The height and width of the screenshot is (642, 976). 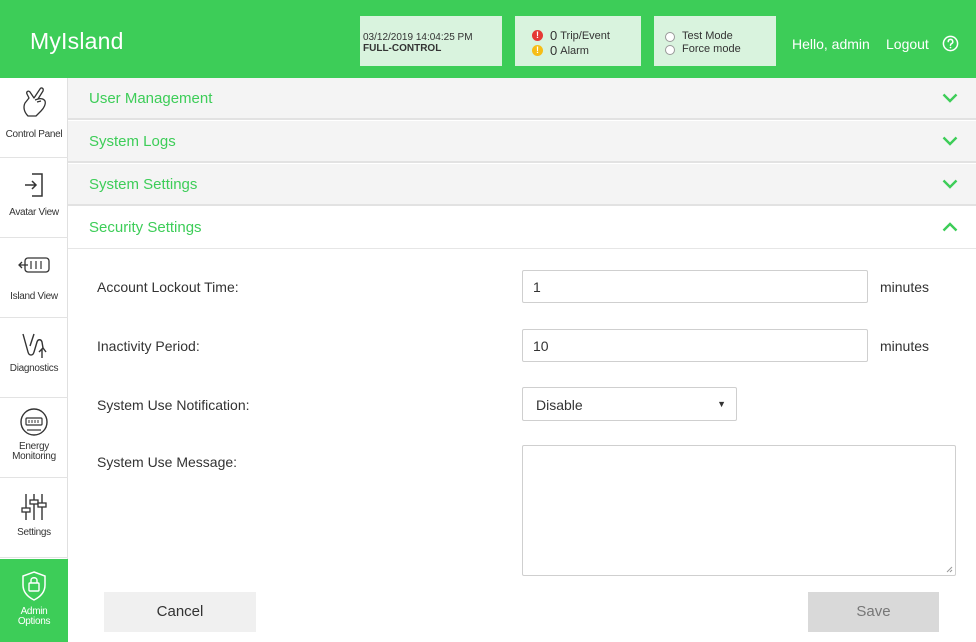 What do you see at coordinates (831, 44) in the screenshot?
I see `user-greeting: Hello, admin` at bounding box center [831, 44].